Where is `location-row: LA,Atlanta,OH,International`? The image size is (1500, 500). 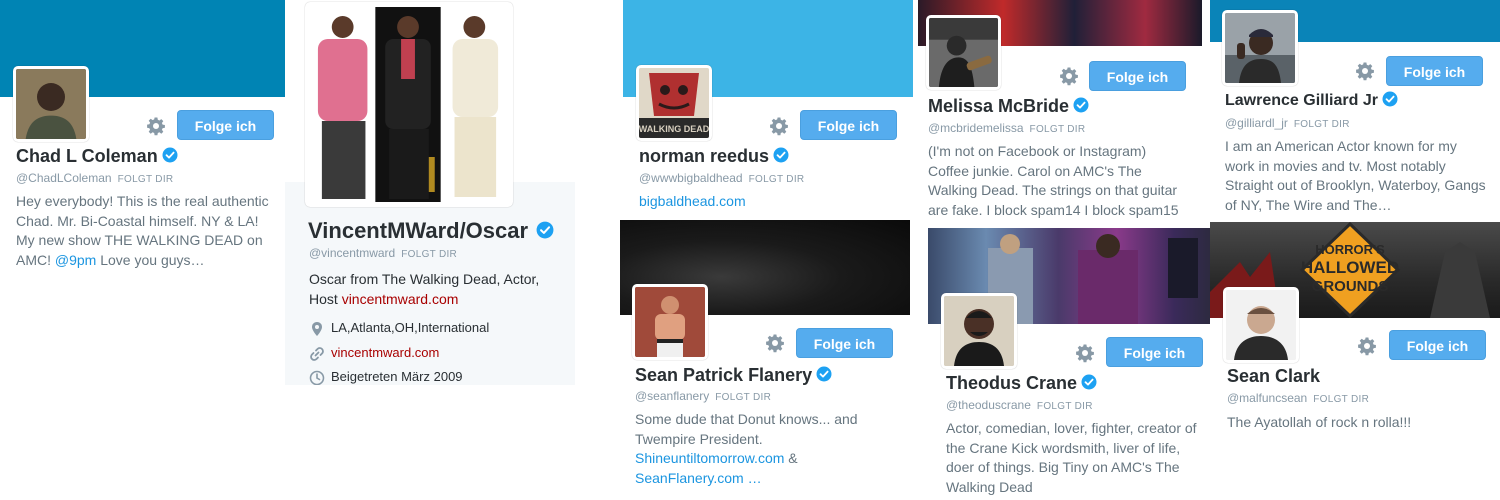
location-row: LA,Atlanta,OH,International is located at coordinates (399, 328).